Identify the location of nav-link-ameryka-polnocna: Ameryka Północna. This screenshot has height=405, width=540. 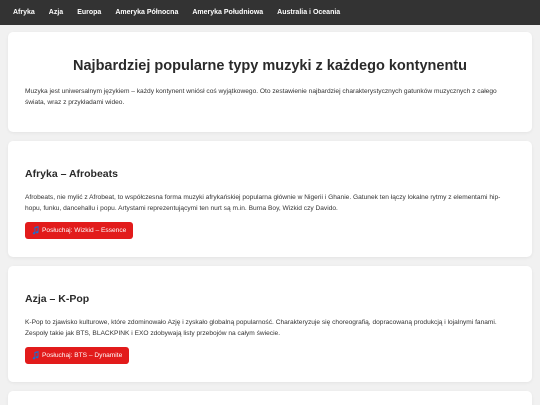
(146, 12).